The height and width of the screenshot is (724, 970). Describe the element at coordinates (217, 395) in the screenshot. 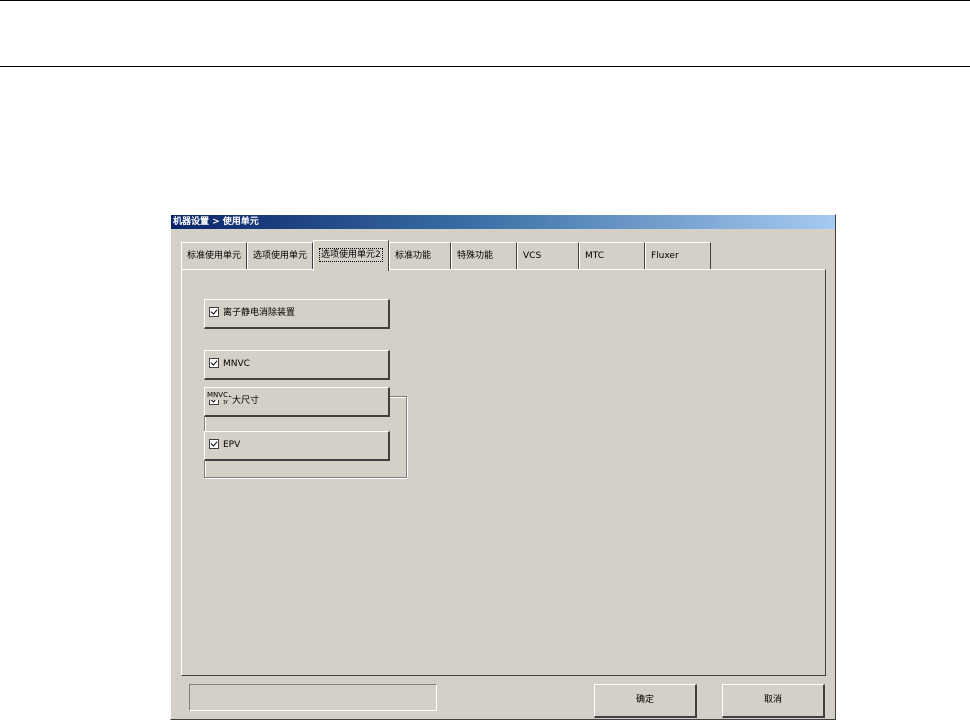

I see `mnvc-group-label: MNVC` at that location.